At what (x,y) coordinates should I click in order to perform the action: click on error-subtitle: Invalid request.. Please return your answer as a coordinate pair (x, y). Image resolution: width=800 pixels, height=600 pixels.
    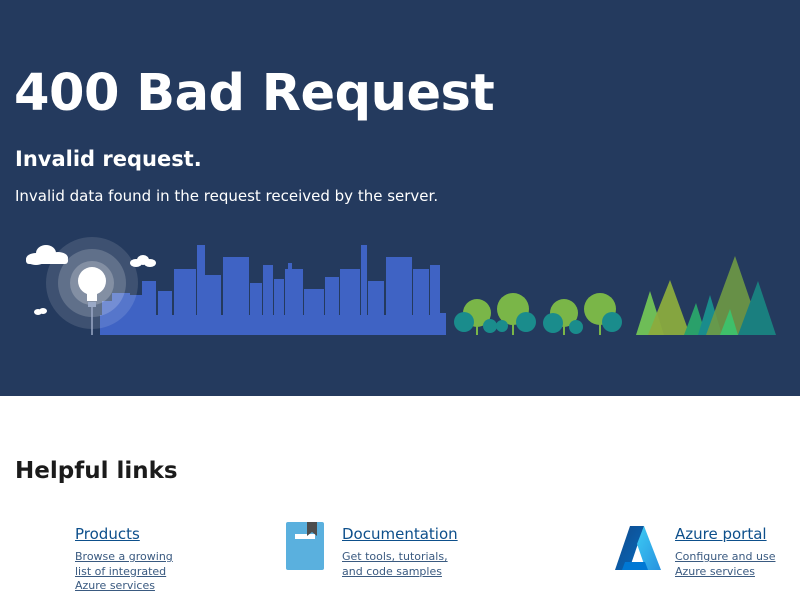
    Looking at the image, I should click on (108, 159).